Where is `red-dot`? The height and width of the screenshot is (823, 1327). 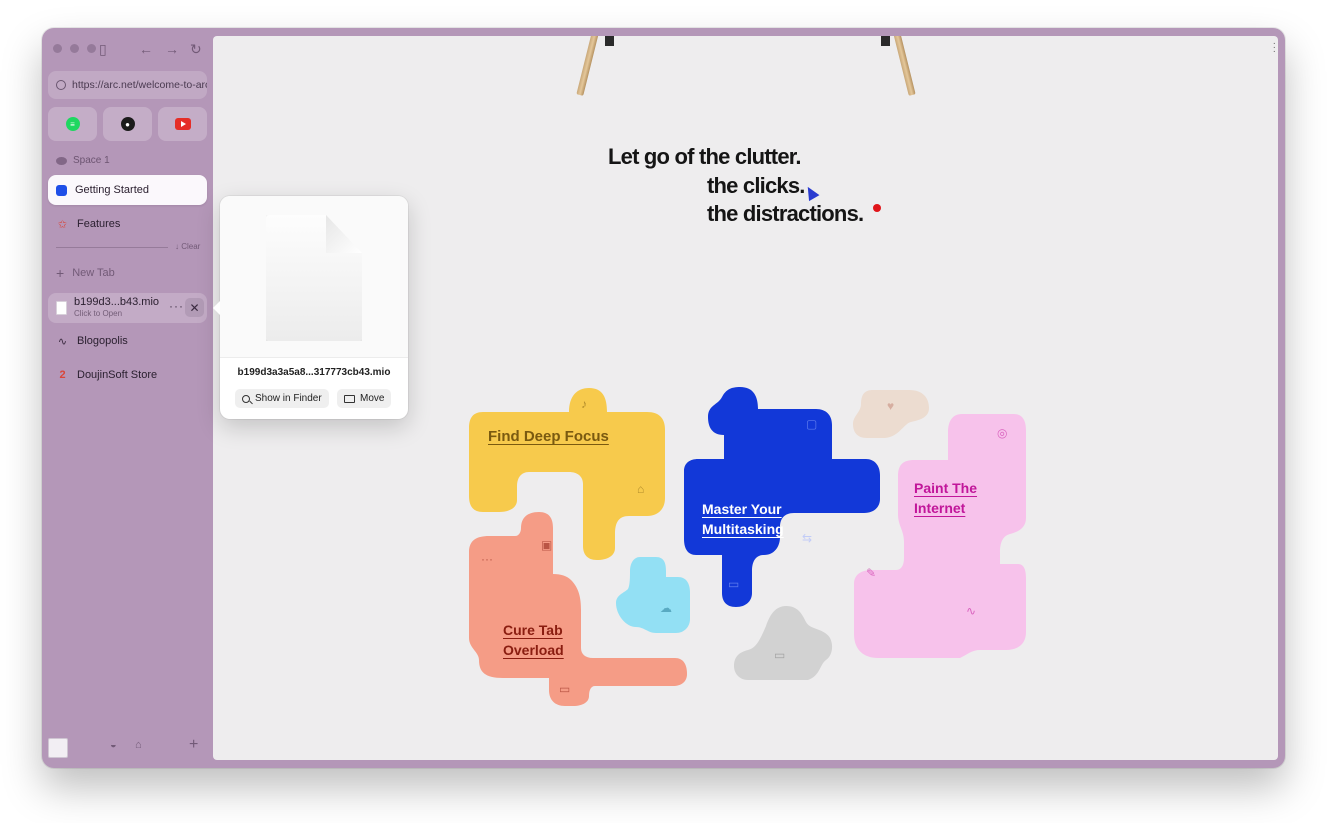
red-dot is located at coordinates (877, 208).